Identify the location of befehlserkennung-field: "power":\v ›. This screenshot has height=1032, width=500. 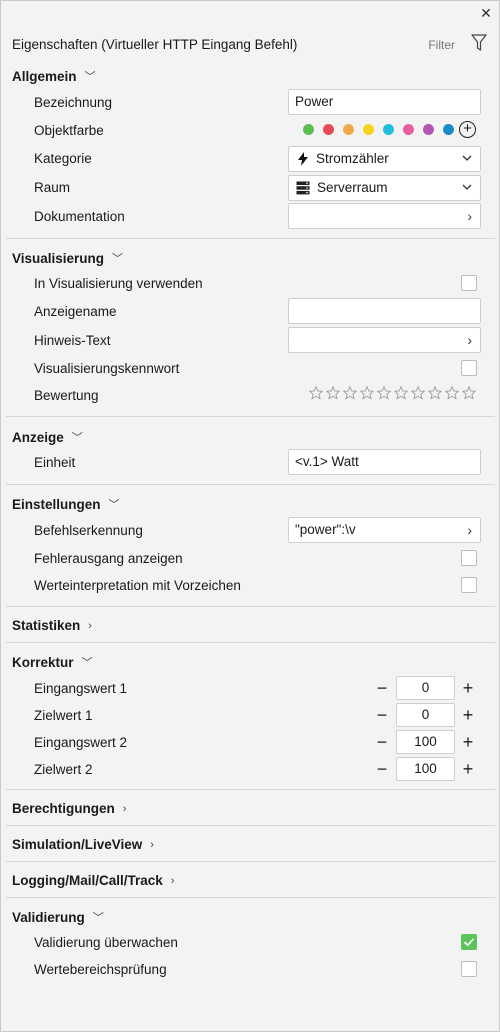
(384, 530).